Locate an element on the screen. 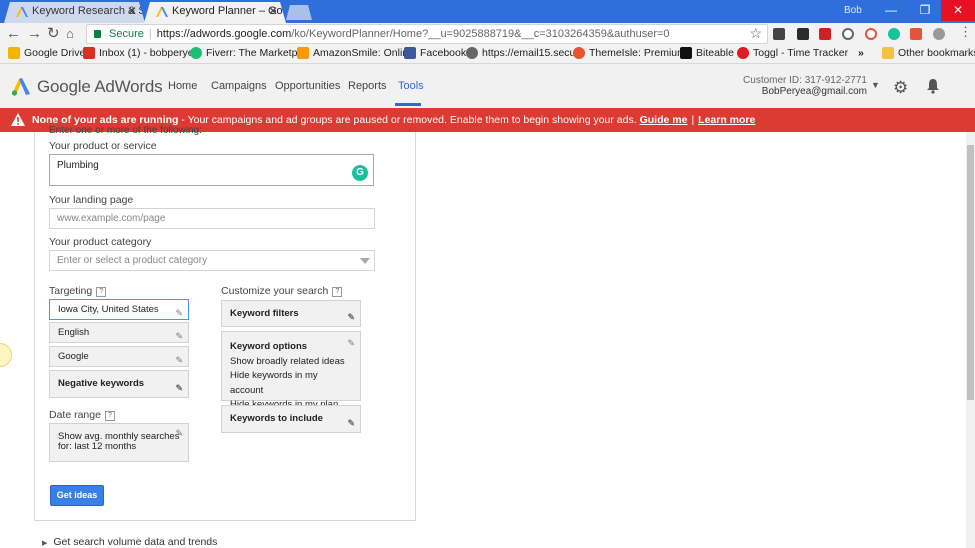 The image size is (975, 548). targeting-label: Targeting? is located at coordinates (78, 291).